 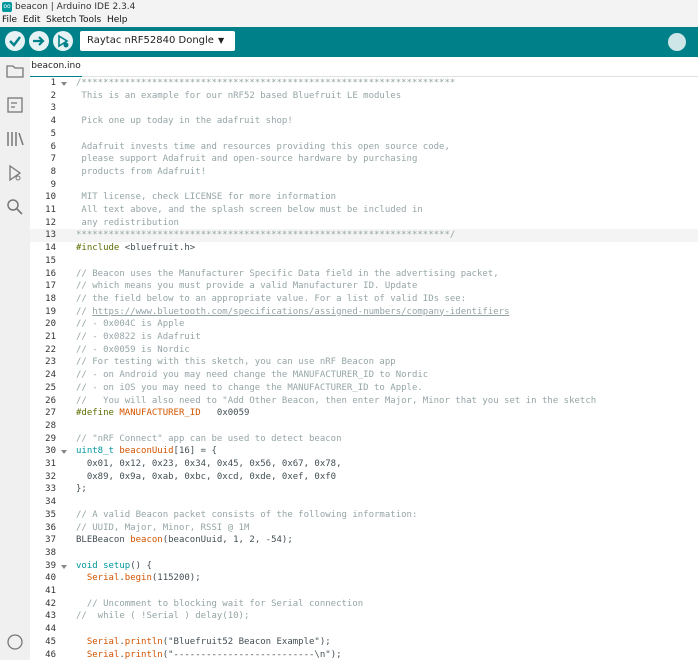 I want to click on board-selector: Raytac nRF52840 Dongle ▼, so click(x=157, y=41).